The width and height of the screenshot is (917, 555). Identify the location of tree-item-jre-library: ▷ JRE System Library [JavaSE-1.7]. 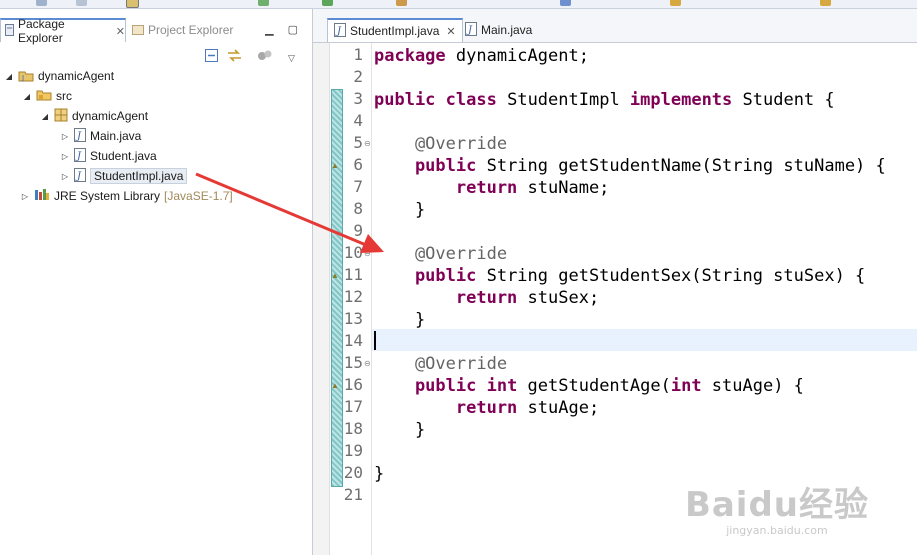
(126, 196).